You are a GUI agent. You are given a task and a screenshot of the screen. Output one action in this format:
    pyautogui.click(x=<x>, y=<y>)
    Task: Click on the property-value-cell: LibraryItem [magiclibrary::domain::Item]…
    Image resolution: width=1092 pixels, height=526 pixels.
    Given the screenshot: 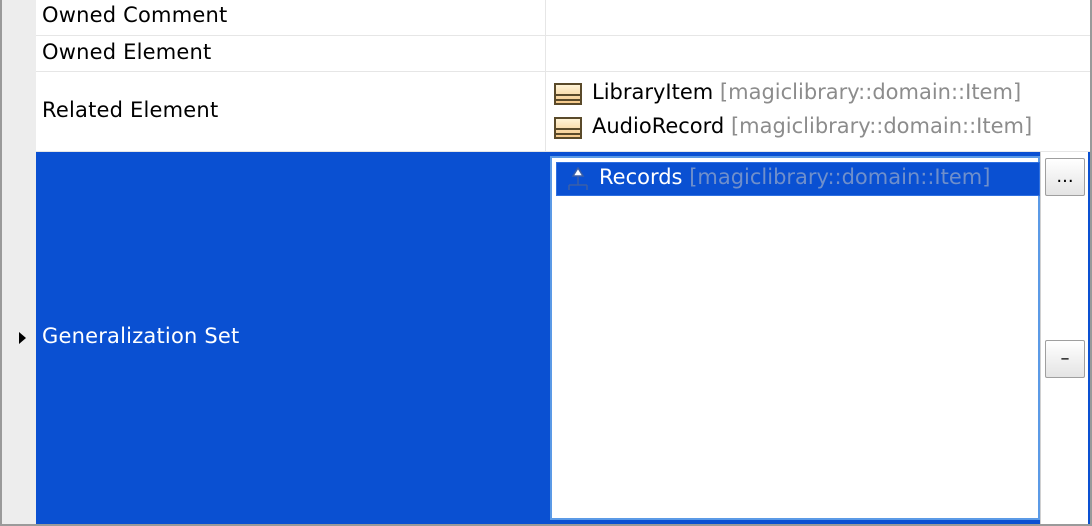 What is the action you would take?
    pyautogui.click(x=818, y=112)
    